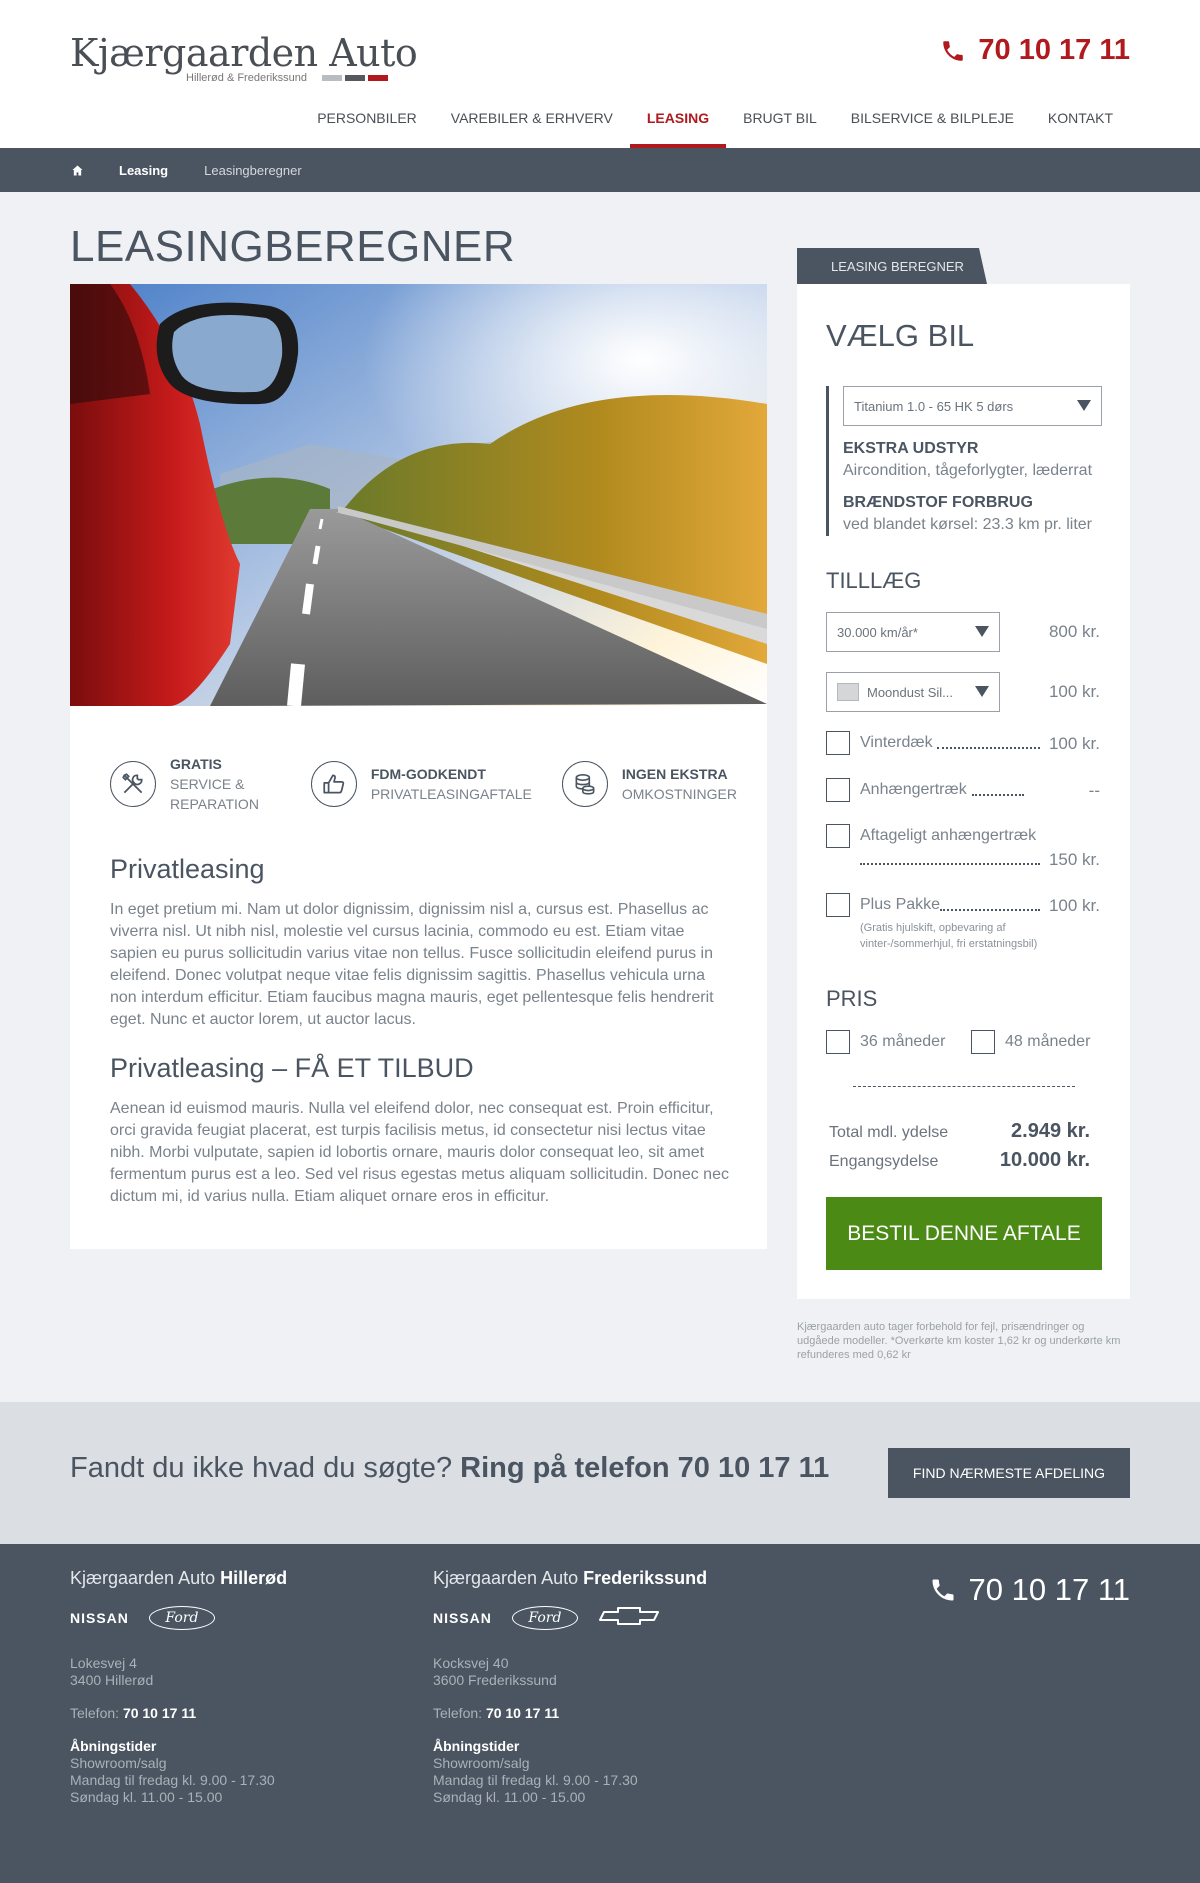  What do you see at coordinates (77, 170) in the screenshot?
I see `home-icon` at bounding box center [77, 170].